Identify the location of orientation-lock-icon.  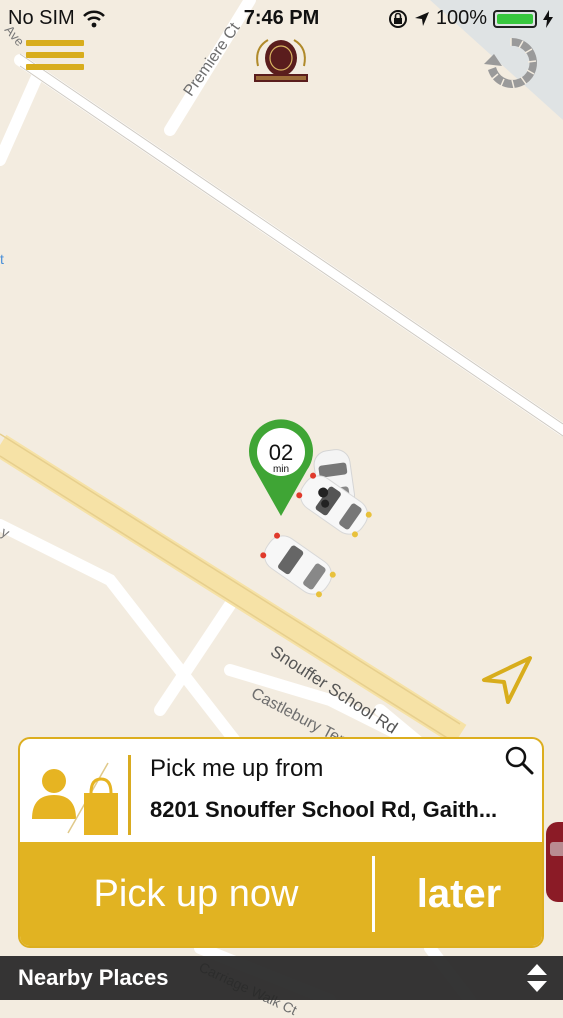
(397, 18).